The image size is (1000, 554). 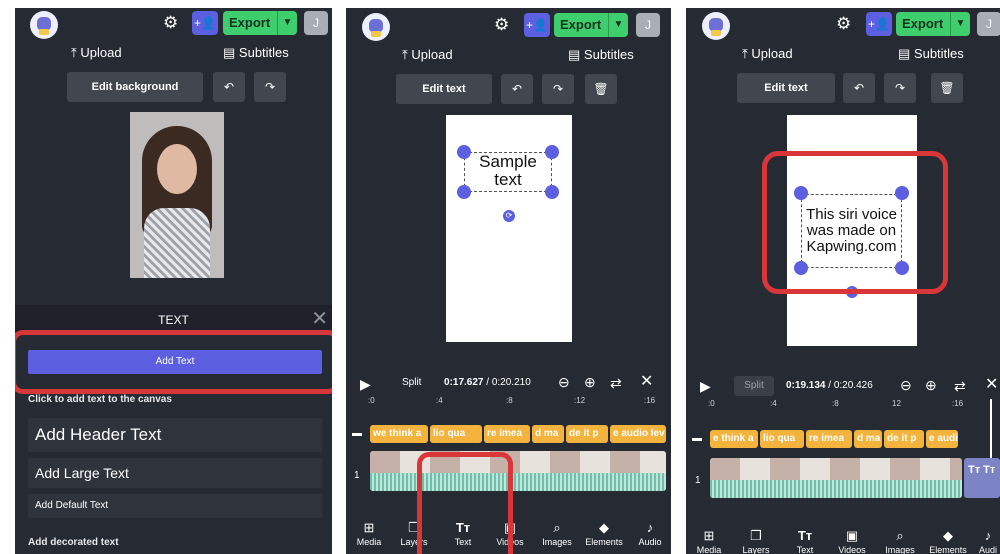 What do you see at coordinates (734, 439) in the screenshot?
I see `subtitle-clip: e think a` at bounding box center [734, 439].